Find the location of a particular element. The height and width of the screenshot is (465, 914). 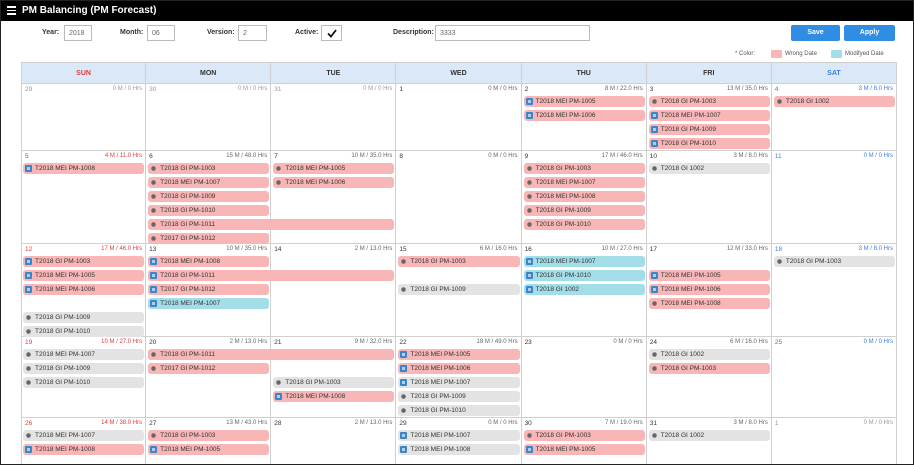

day-cell: 27 13 M / 43.0 Hrs is located at coordinates (209, 441).